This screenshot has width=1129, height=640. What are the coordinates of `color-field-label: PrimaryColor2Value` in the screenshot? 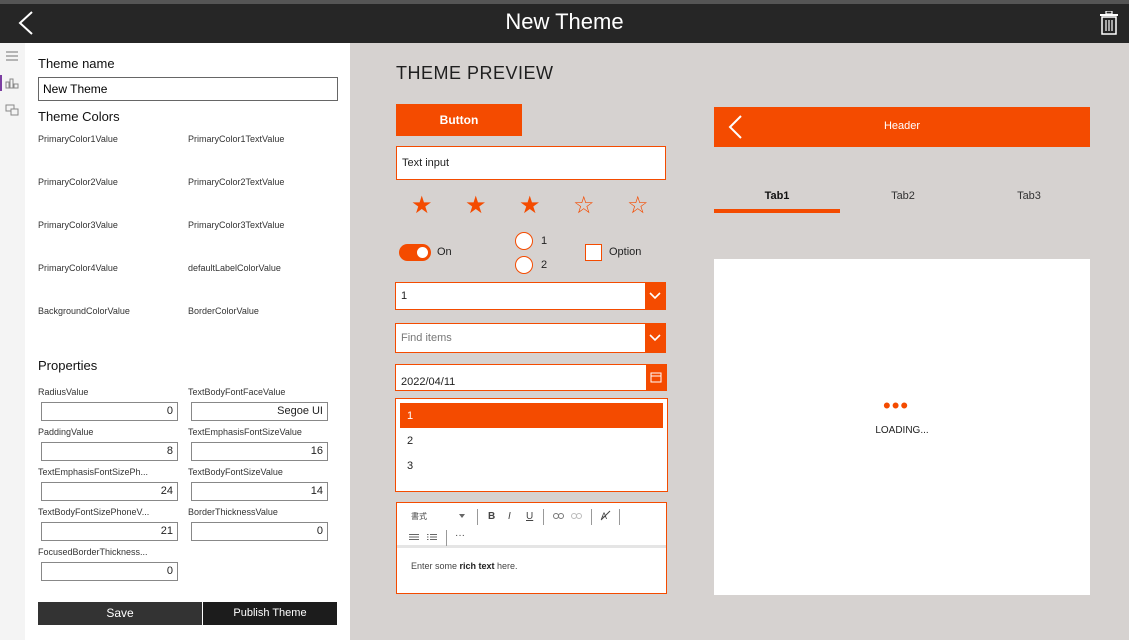 It's located at (78, 182).